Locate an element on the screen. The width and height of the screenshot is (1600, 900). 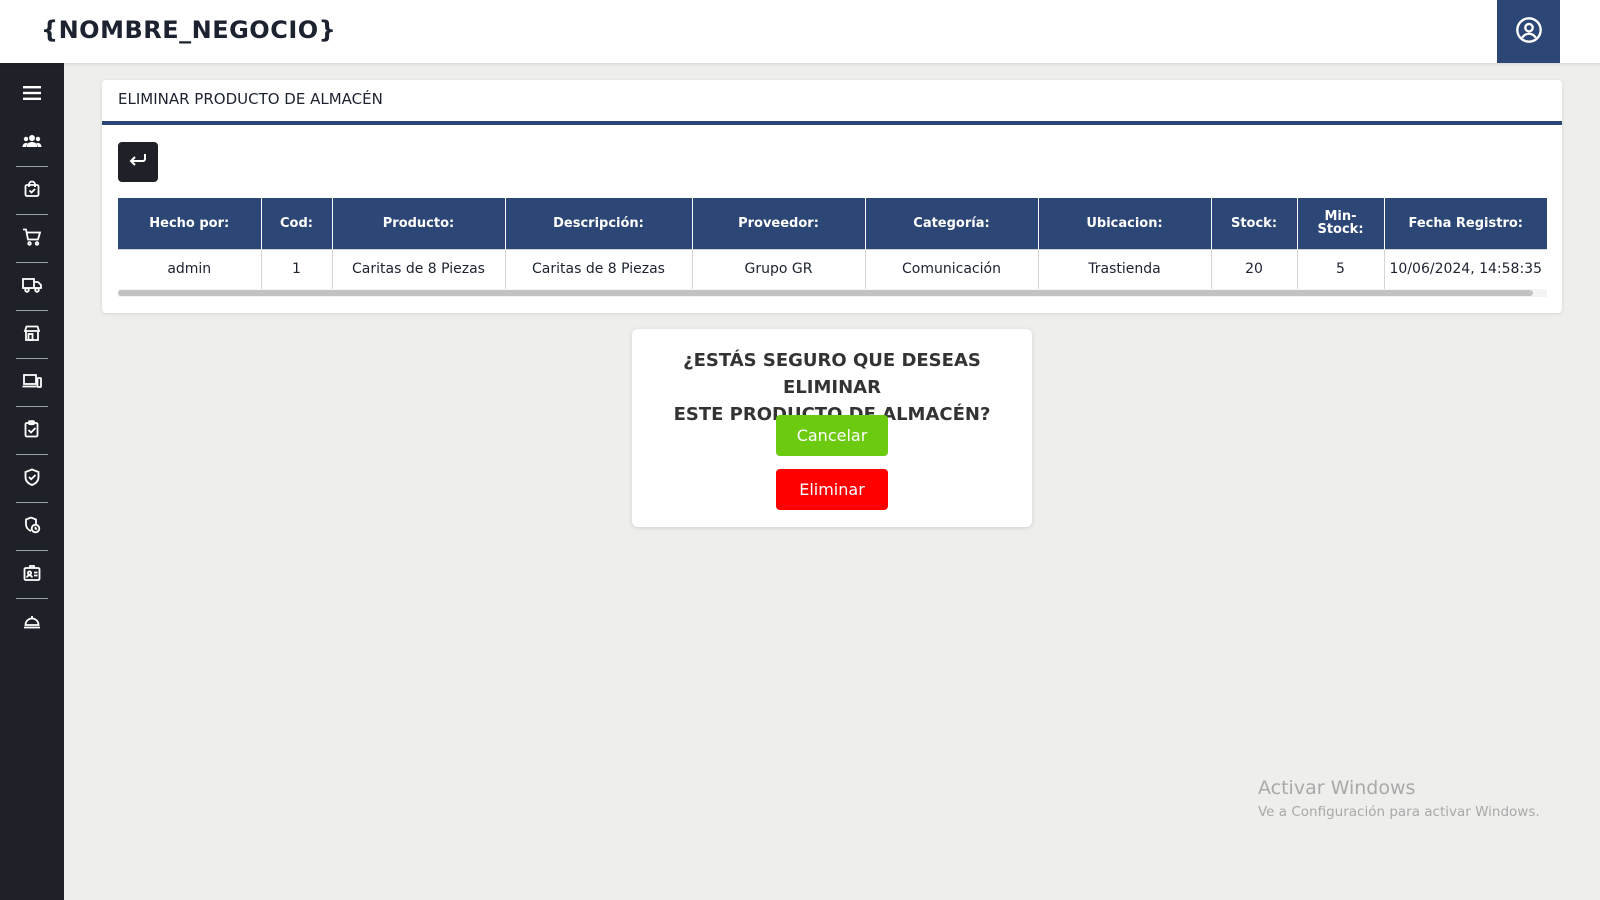
sidebar-item-store is located at coordinates (32, 335).